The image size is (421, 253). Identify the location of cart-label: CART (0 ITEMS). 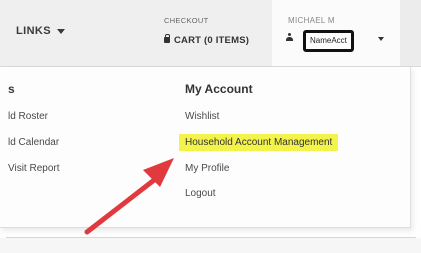
(212, 40).